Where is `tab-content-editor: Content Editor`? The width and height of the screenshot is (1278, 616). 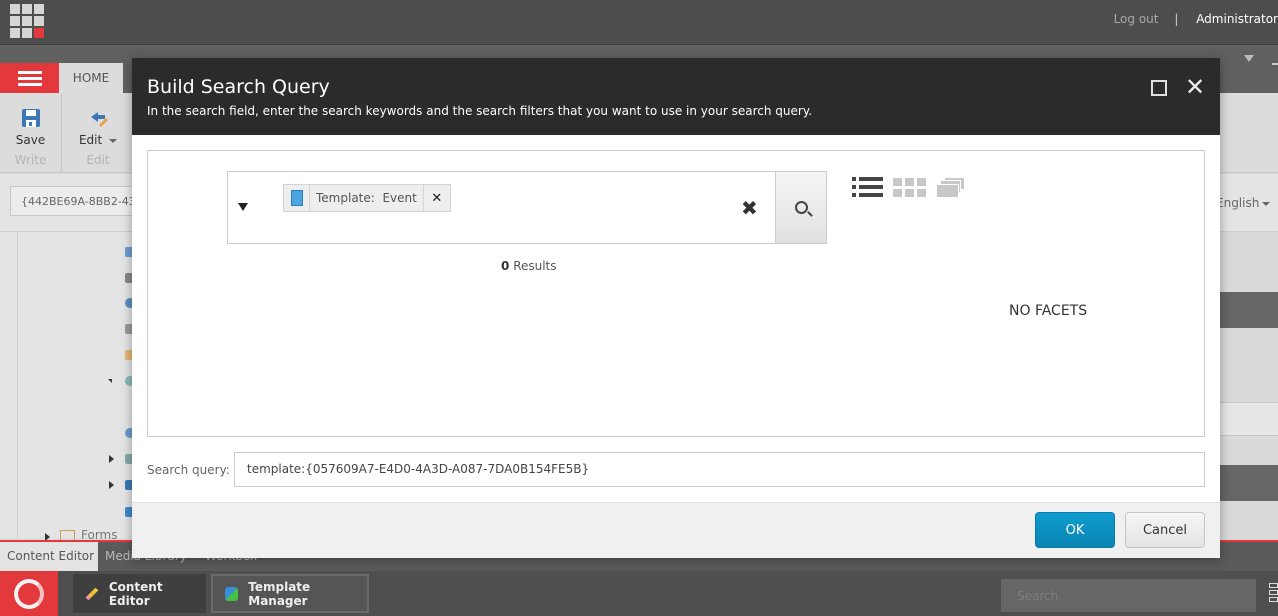
tab-content-editor: Content Editor is located at coordinates (49, 556).